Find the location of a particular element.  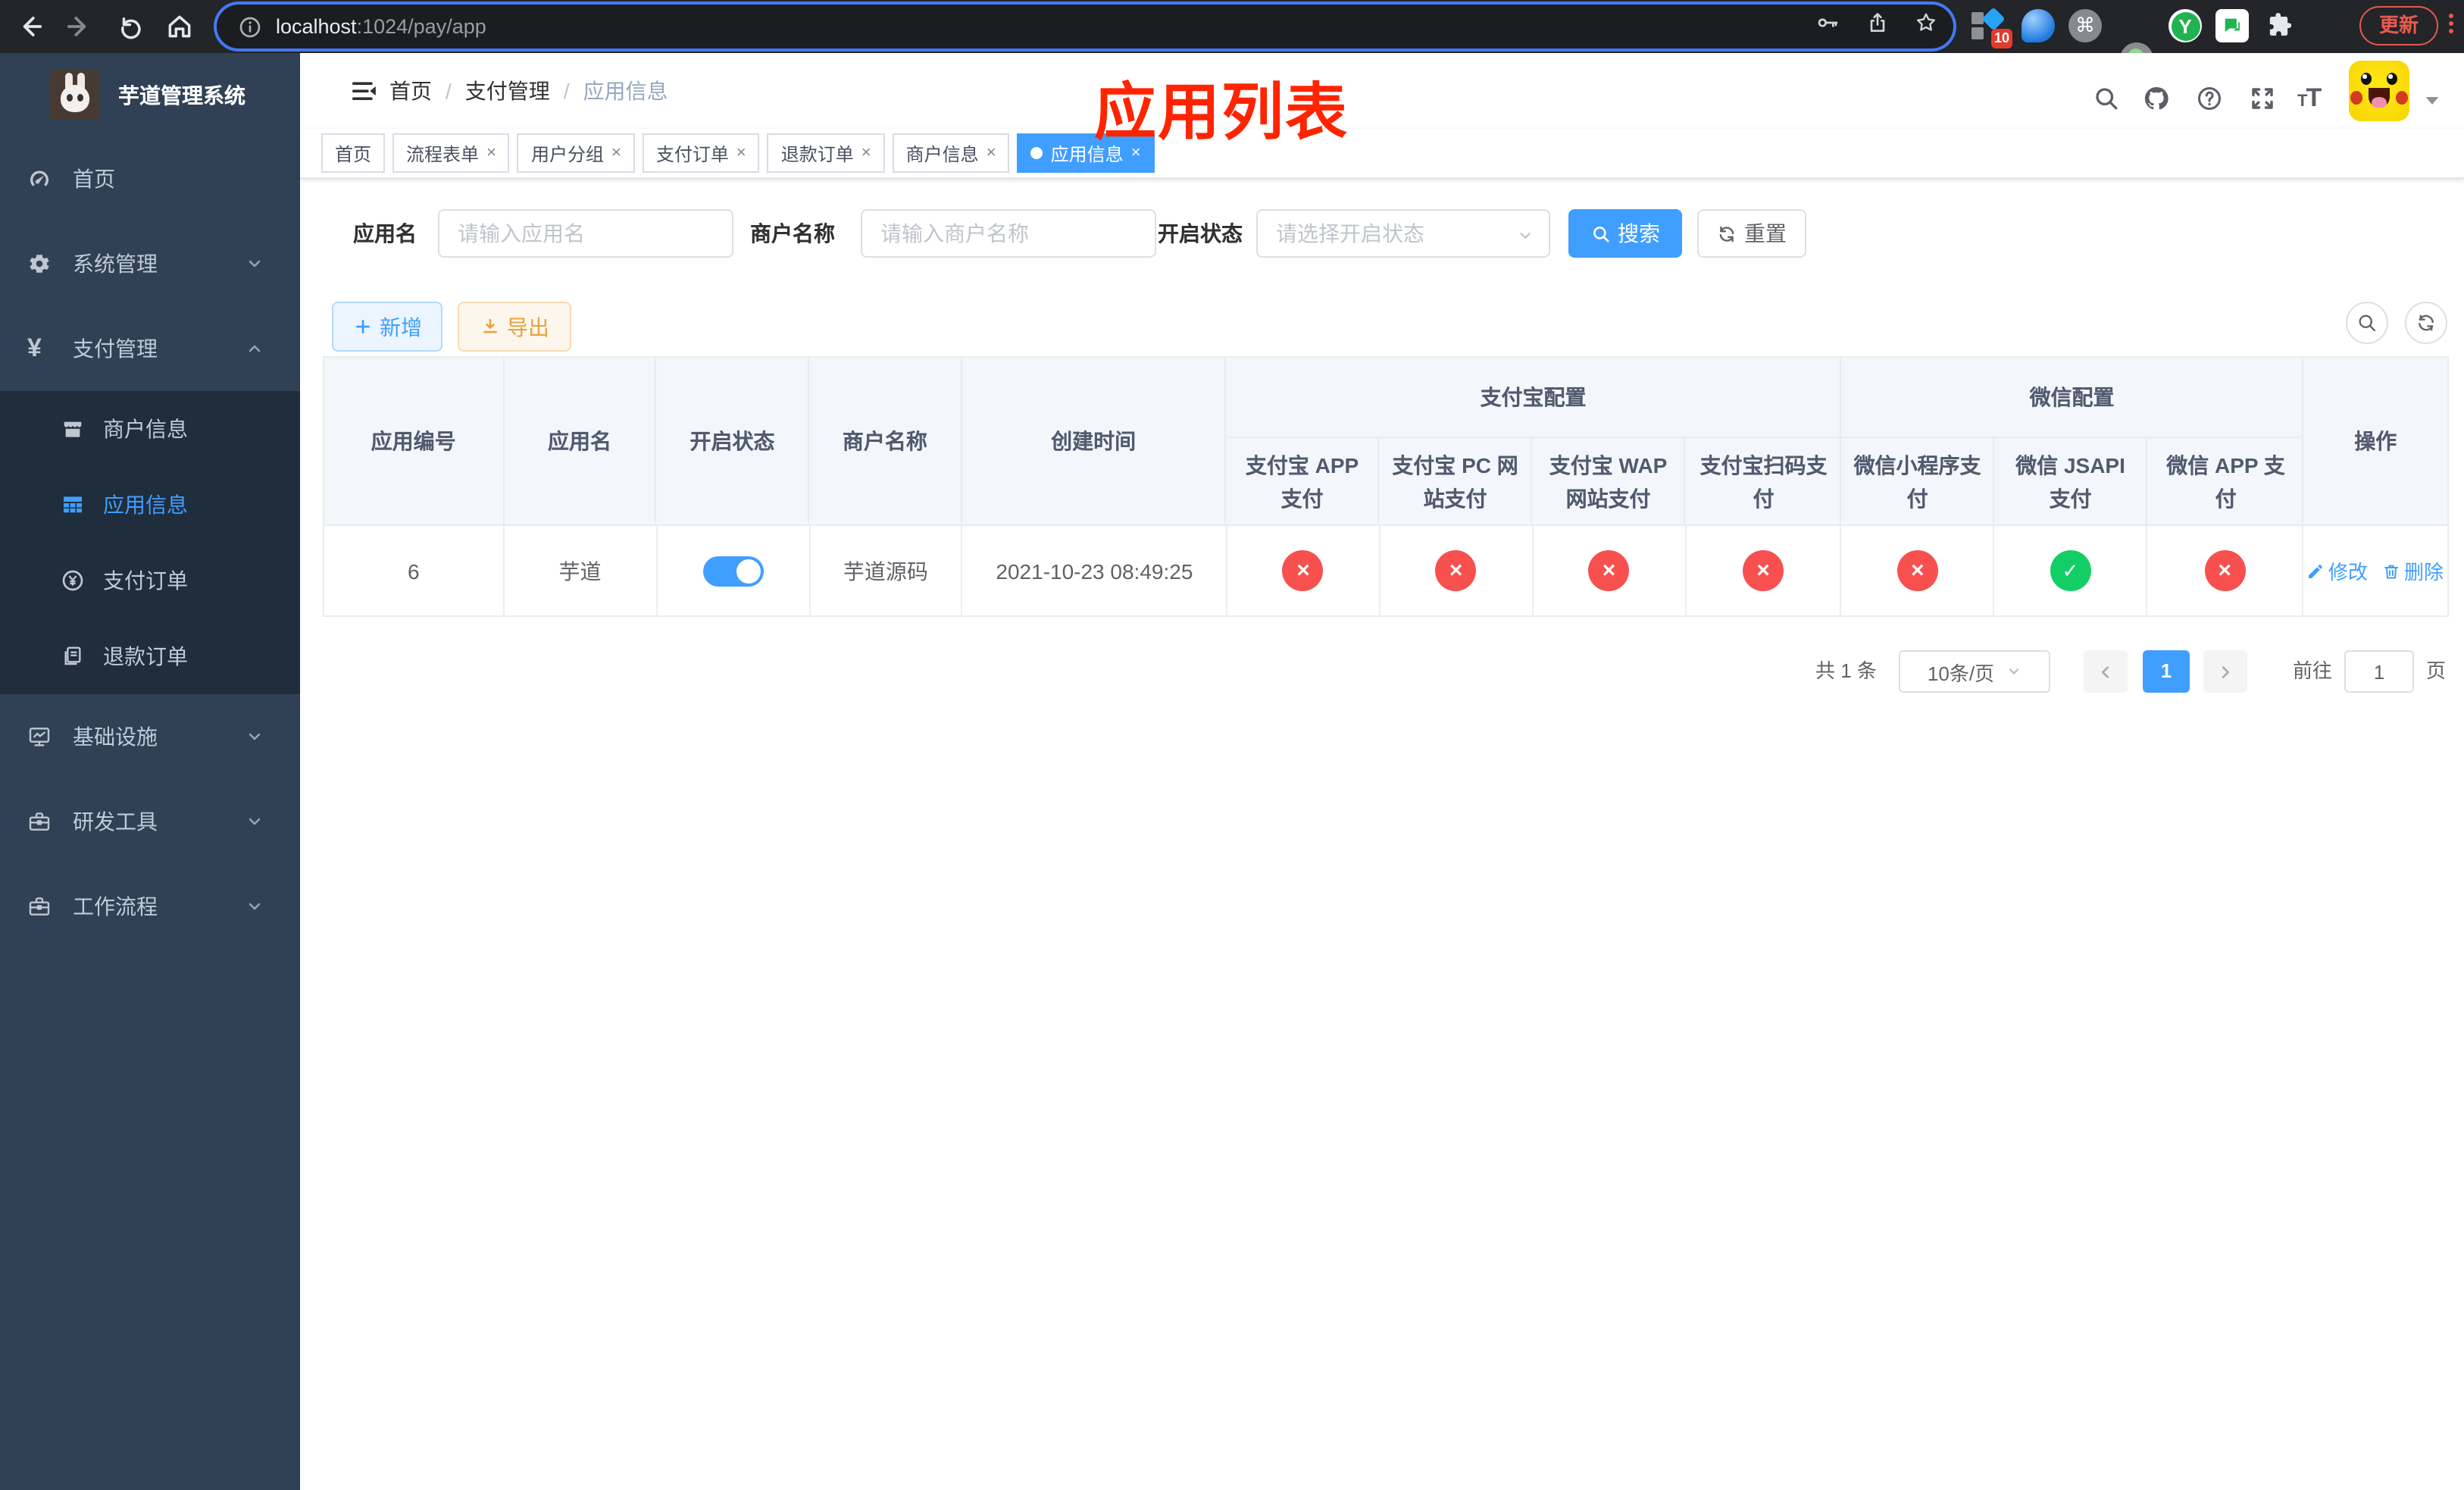

gear-icon is located at coordinates (39, 264).